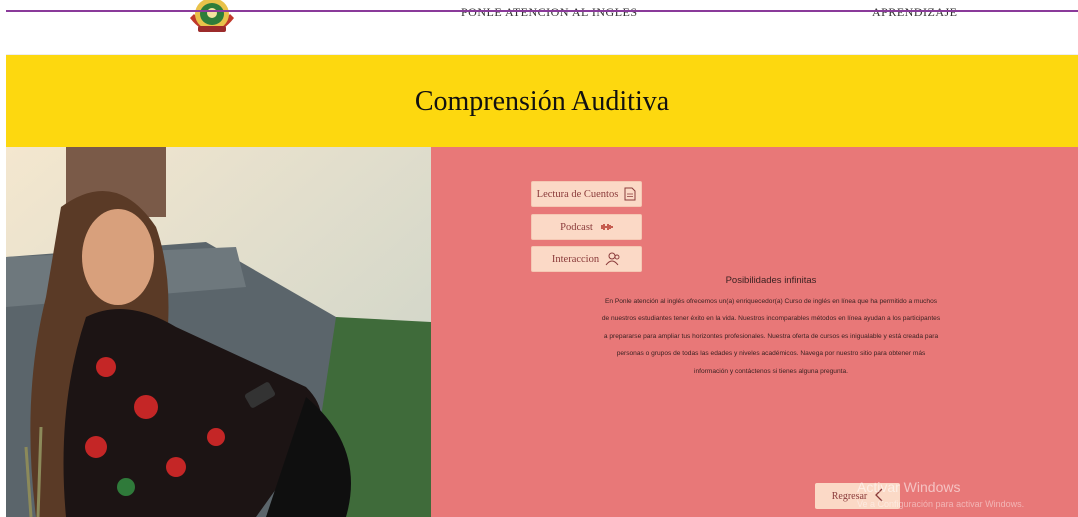 The image size is (1078, 517). What do you see at coordinates (771, 280) in the screenshot?
I see `section-heading: Posibilidades infinitas` at bounding box center [771, 280].